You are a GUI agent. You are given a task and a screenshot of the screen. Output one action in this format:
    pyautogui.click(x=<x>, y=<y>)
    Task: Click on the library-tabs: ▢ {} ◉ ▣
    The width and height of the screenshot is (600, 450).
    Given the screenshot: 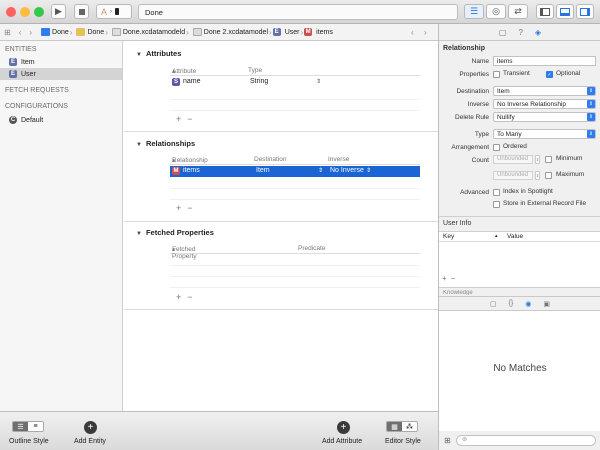 What is the action you would take?
    pyautogui.click(x=519, y=303)
    